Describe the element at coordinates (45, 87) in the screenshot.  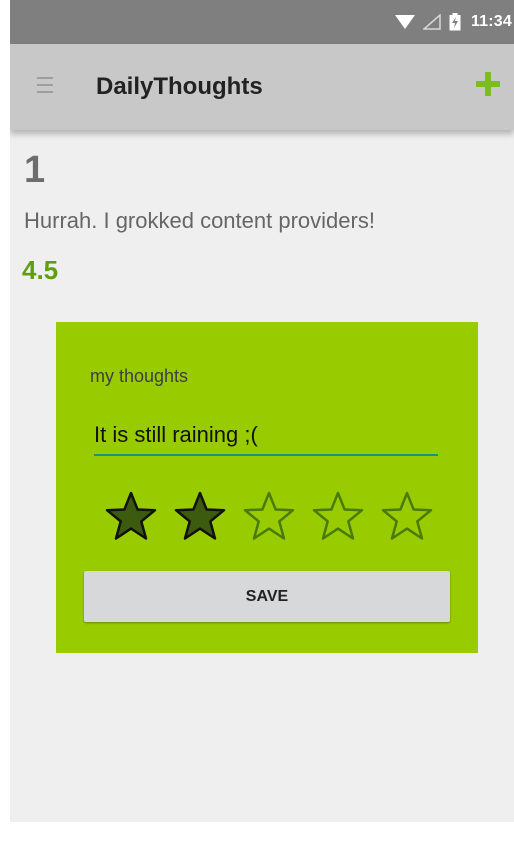
I see `menu-icon` at that location.